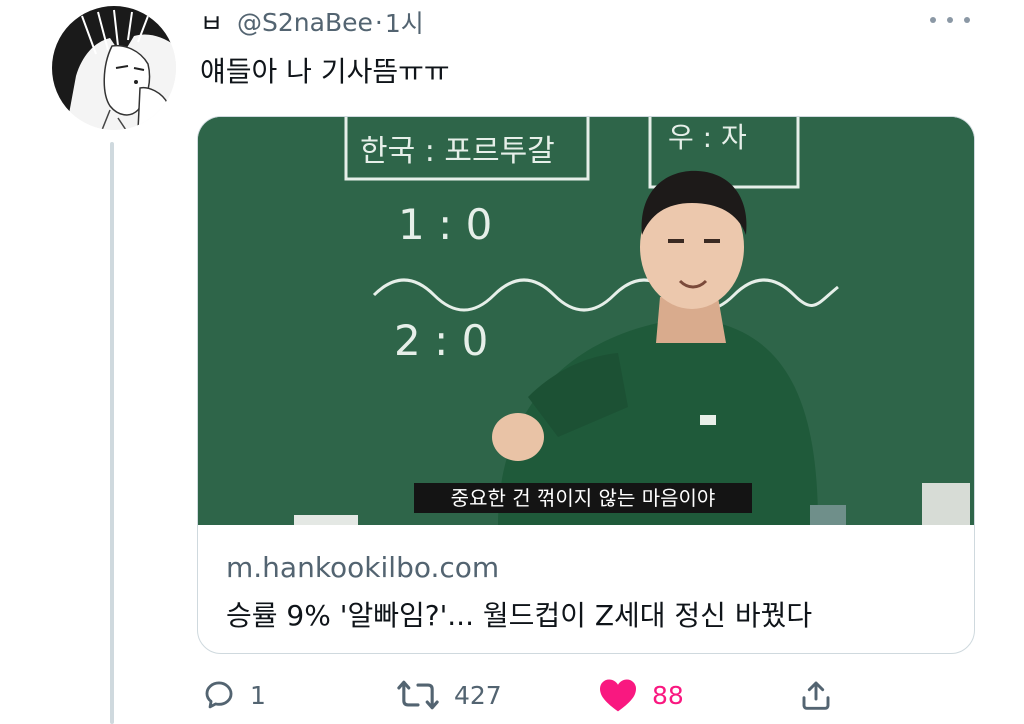  I want to click on avatar-image, so click(114, 68).